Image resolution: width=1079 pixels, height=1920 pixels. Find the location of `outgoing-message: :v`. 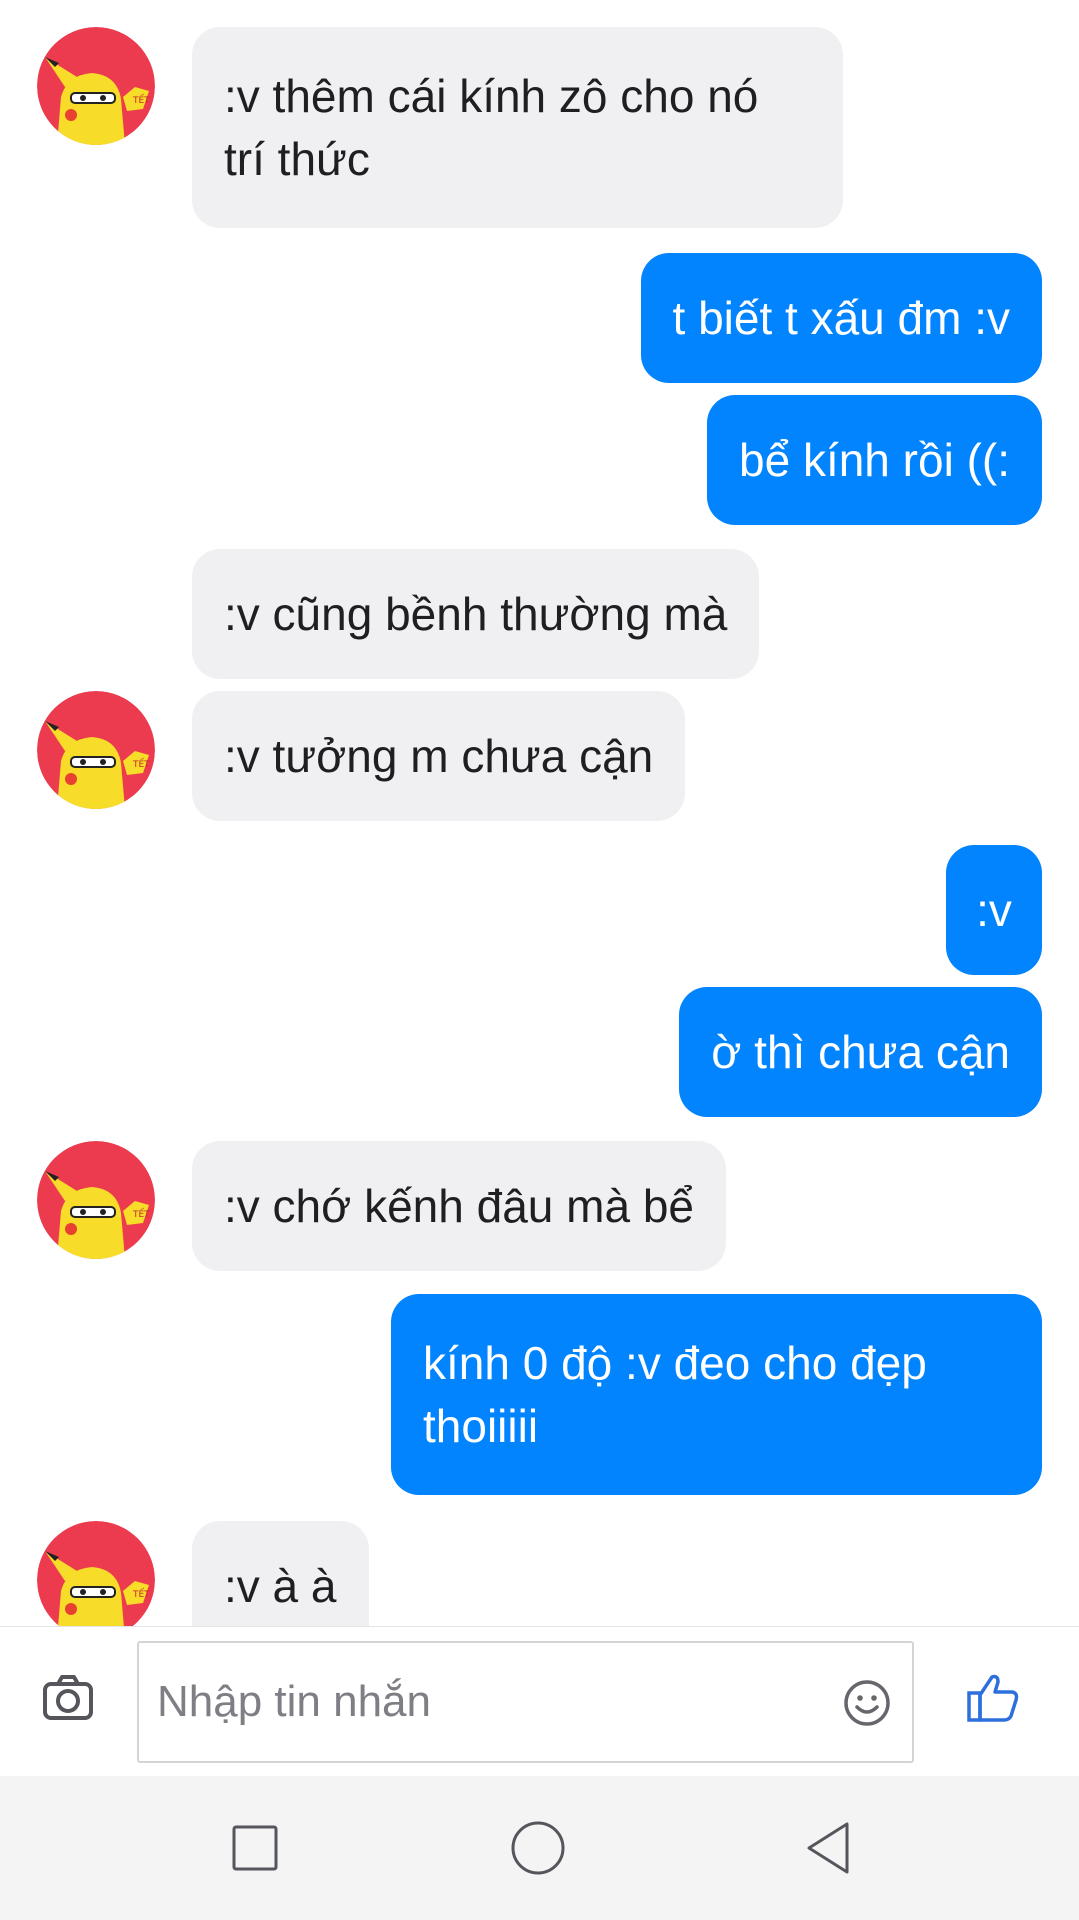

outgoing-message: :v is located at coordinates (994, 910).